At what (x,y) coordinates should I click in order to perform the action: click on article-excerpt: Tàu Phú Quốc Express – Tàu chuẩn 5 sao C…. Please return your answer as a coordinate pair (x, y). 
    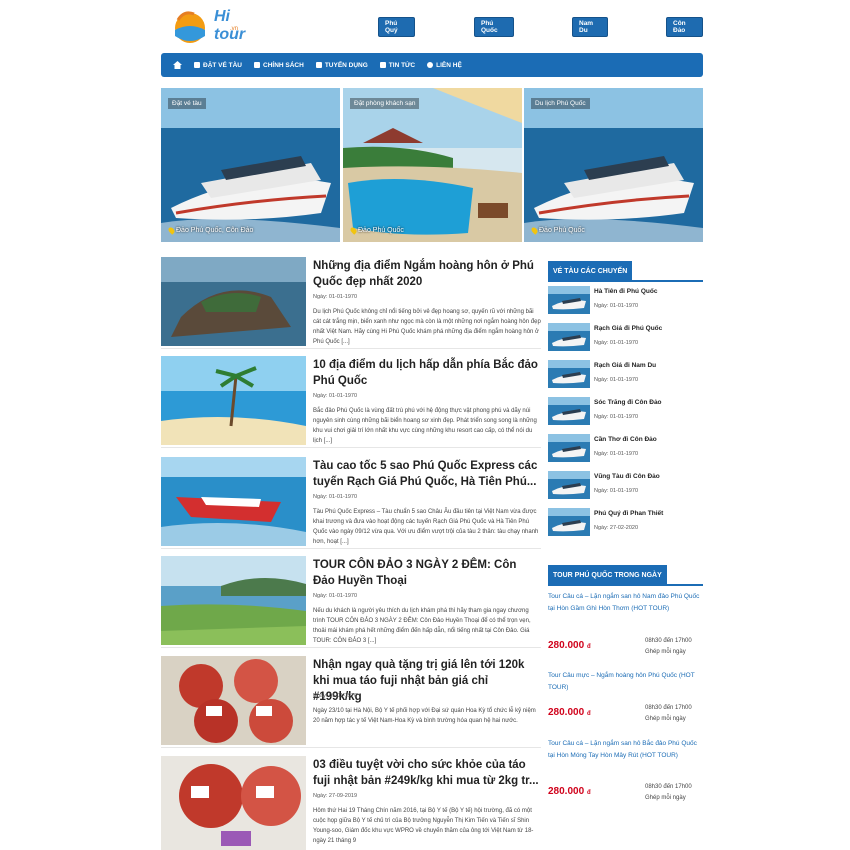
    Looking at the image, I should click on (426, 527).